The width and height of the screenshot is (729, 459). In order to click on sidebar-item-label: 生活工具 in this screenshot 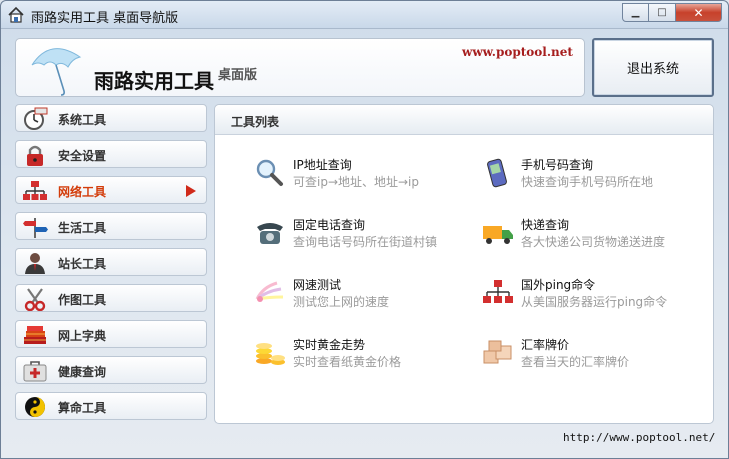, I will do `click(82, 228)`.